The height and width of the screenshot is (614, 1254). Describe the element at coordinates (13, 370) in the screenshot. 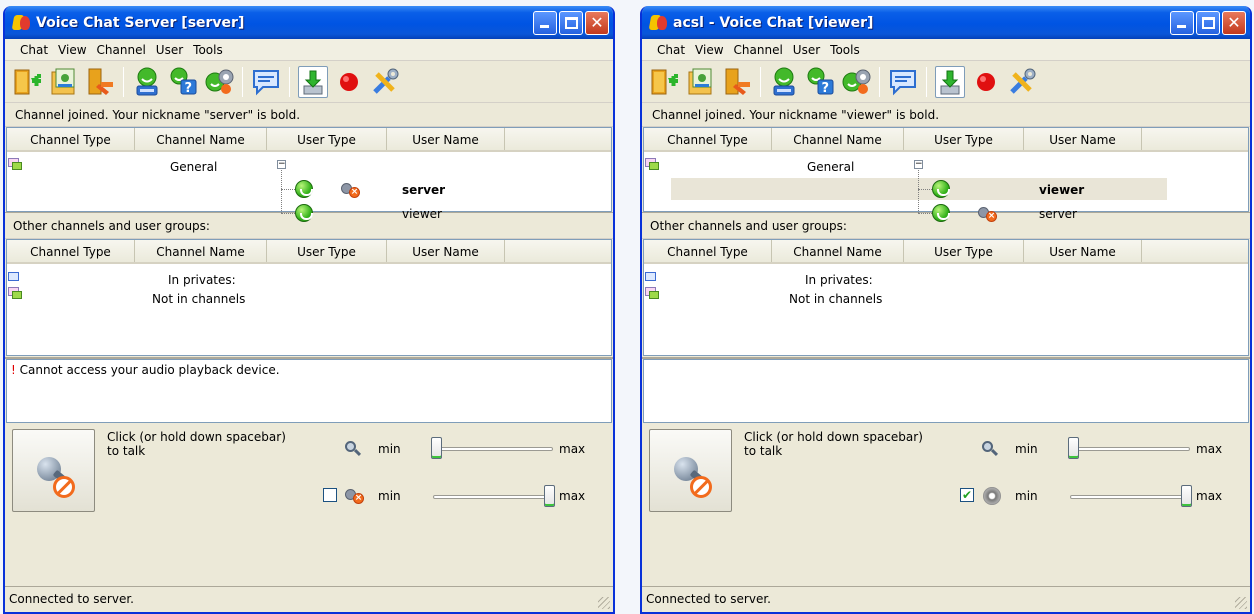

I see `alert-mark: !` at that location.